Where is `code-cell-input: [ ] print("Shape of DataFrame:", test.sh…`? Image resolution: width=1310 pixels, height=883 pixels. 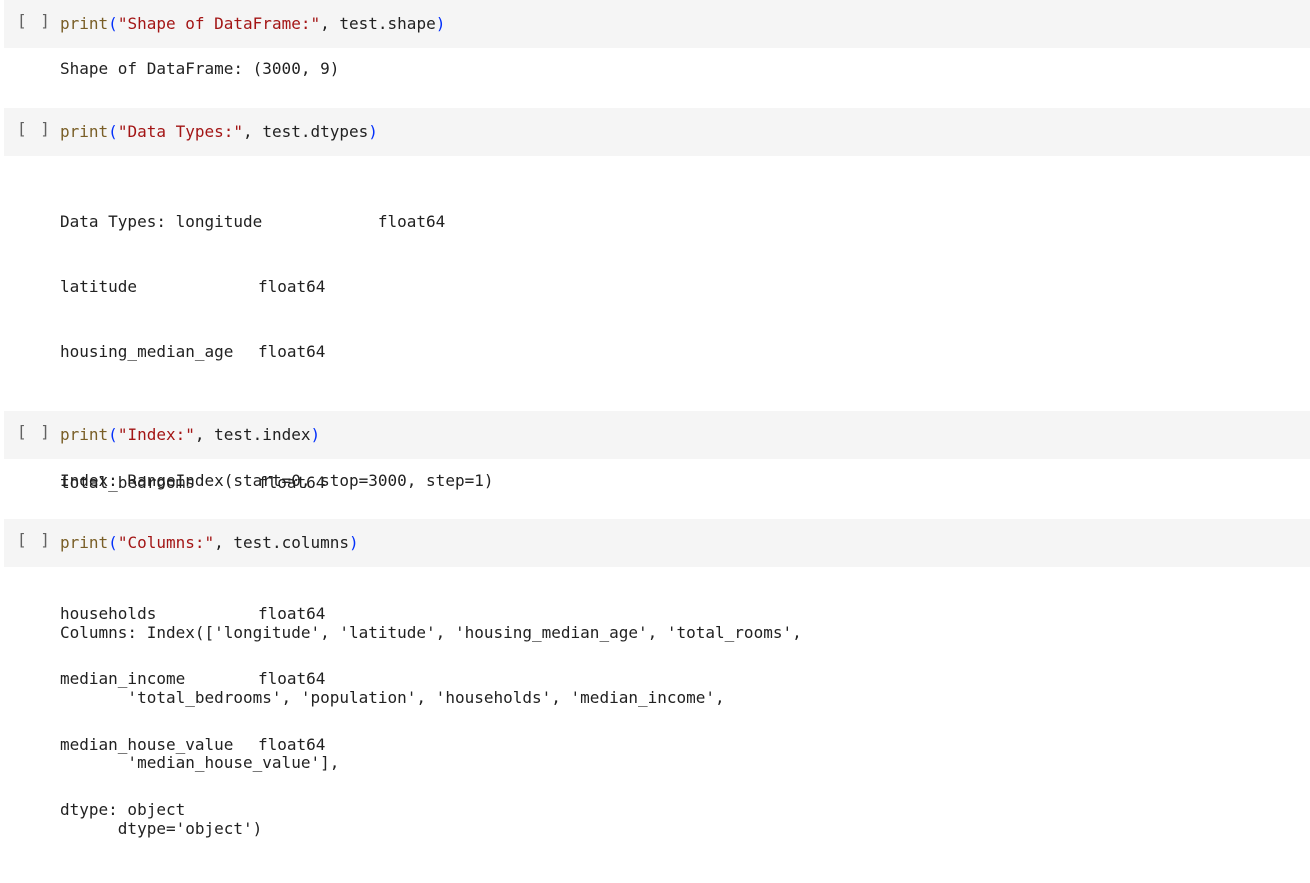 code-cell-input: [ ] print("Shape of DataFrame:", test.sh… is located at coordinates (657, 24).